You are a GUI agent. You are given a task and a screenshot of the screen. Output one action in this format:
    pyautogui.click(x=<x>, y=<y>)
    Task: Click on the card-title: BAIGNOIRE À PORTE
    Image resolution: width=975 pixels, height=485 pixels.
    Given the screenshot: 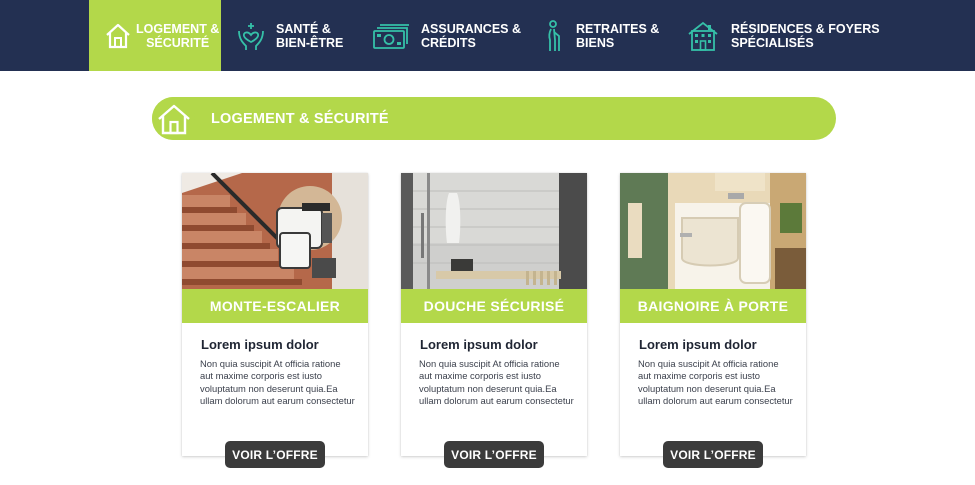 What is the action you would take?
    pyautogui.click(x=713, y=306)
    